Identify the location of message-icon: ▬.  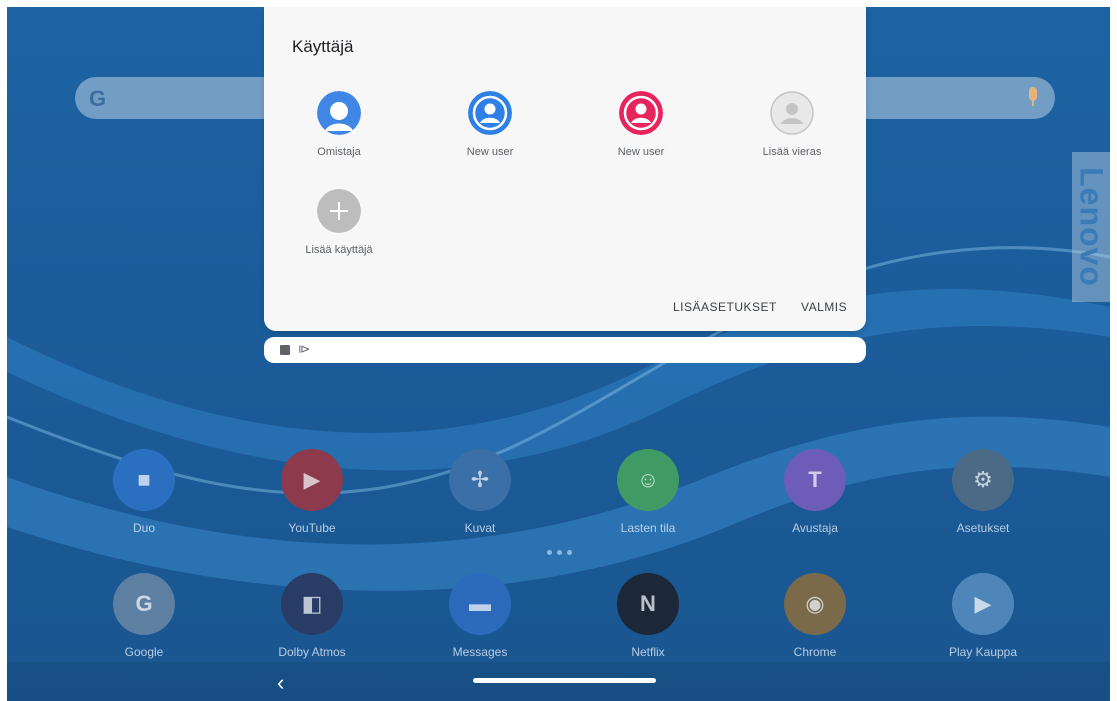
(480, 604).